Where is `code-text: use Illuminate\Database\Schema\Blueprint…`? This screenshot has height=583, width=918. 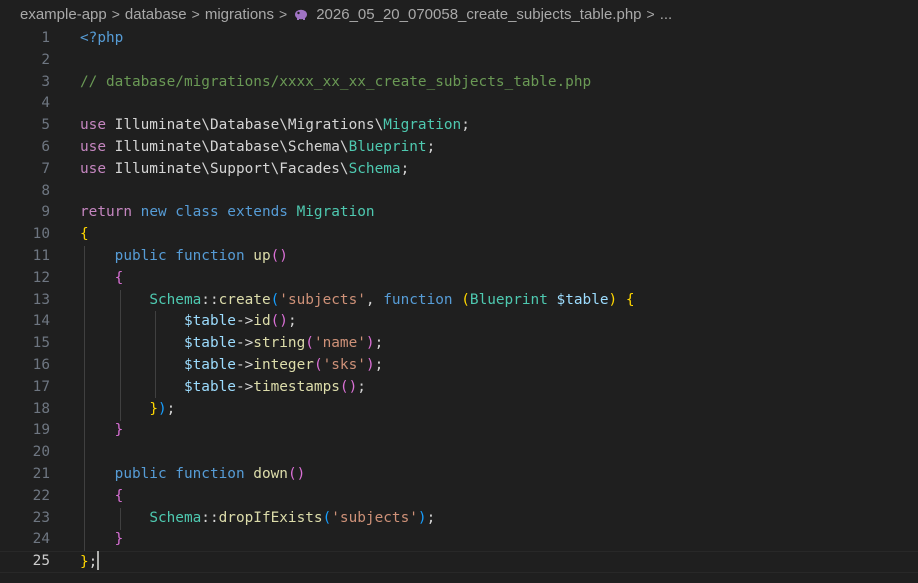
code-text: use Illuminate\Database\Schema\Blueprint… is located at coordinates (257, 148).